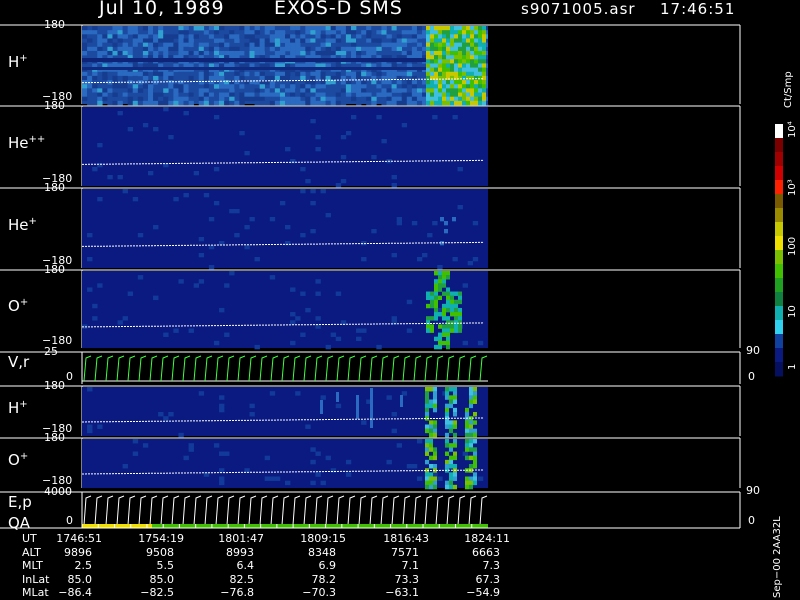 The height and width of the screenshot is (600, 800). What do you see at coordinates (483, 592) in the screenshot?
I see `ephemeris-value: −54.9` at bounding box center [483, 592].